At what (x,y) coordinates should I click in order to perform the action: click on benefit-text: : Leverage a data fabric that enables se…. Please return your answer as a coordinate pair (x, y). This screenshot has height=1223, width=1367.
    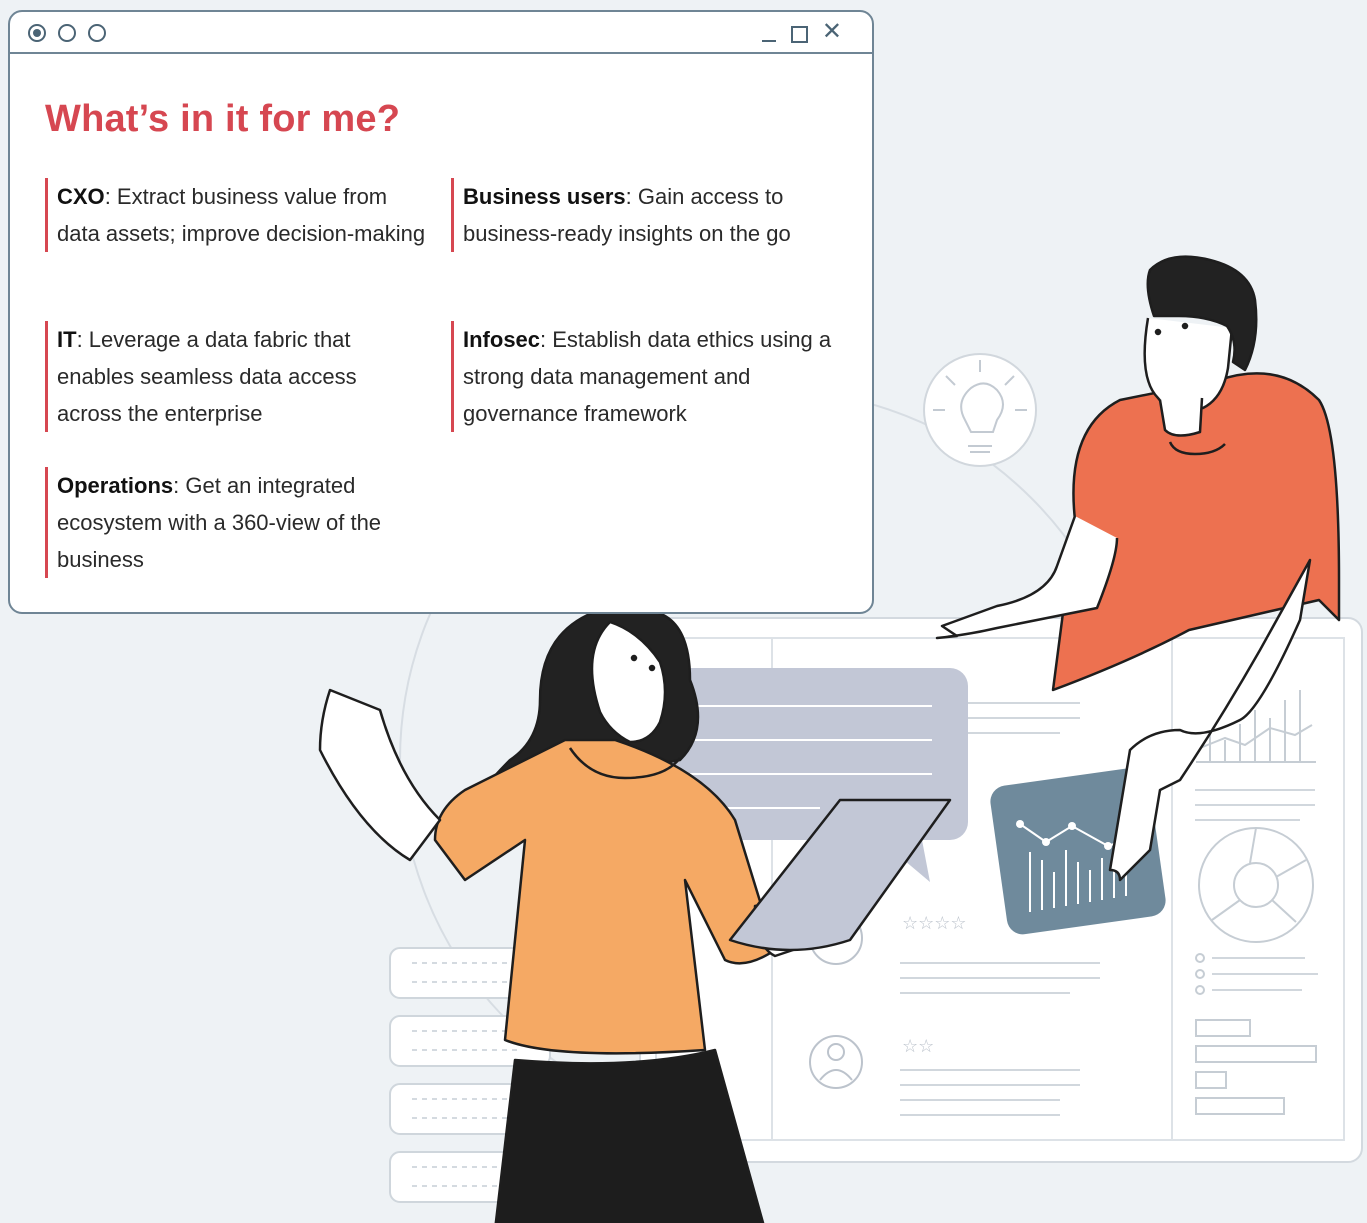
    Looking at the image, I should click on (207, 376).